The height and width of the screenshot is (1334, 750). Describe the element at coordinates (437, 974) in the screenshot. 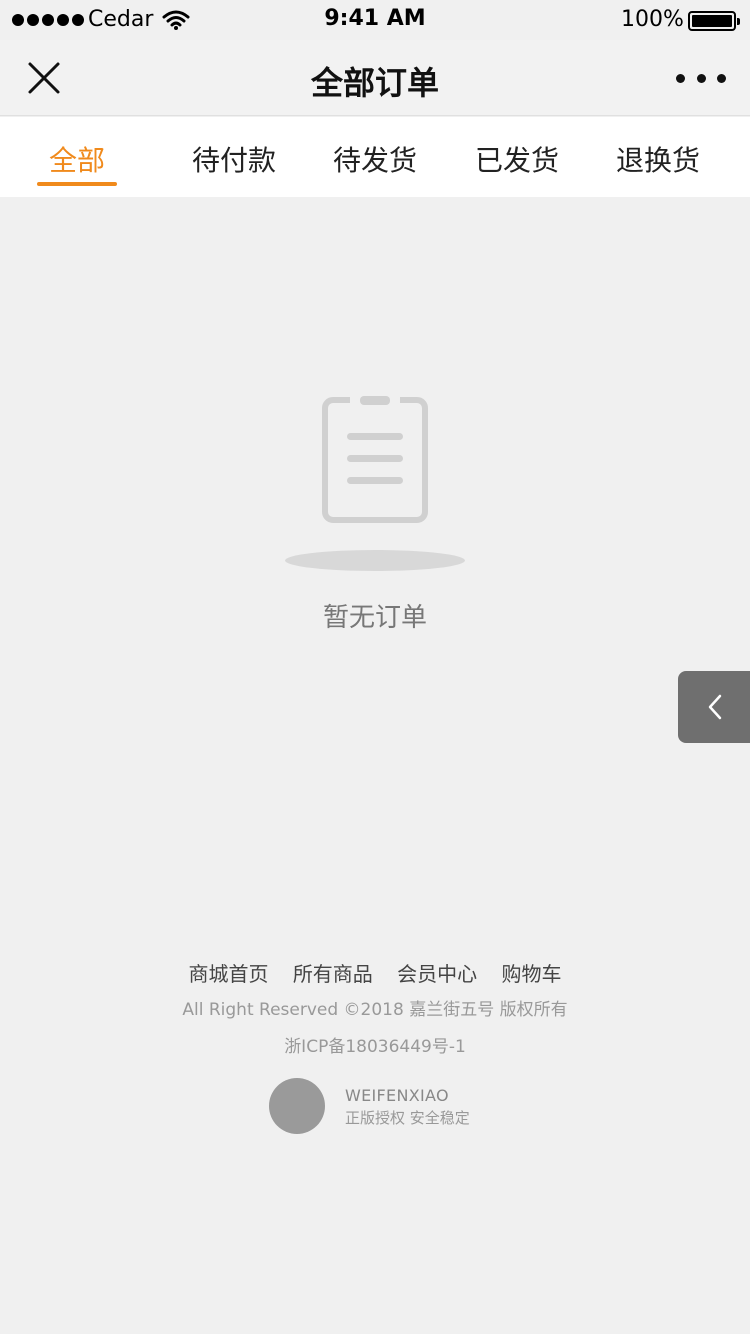

I see `footer-link-member-center: 会员中心` at that location.